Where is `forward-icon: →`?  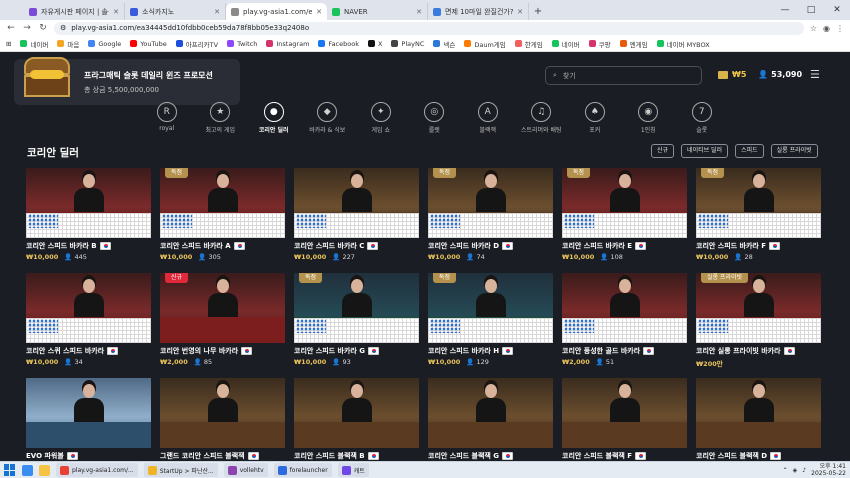 forward-icon: → is located at coordinates (27, 28).